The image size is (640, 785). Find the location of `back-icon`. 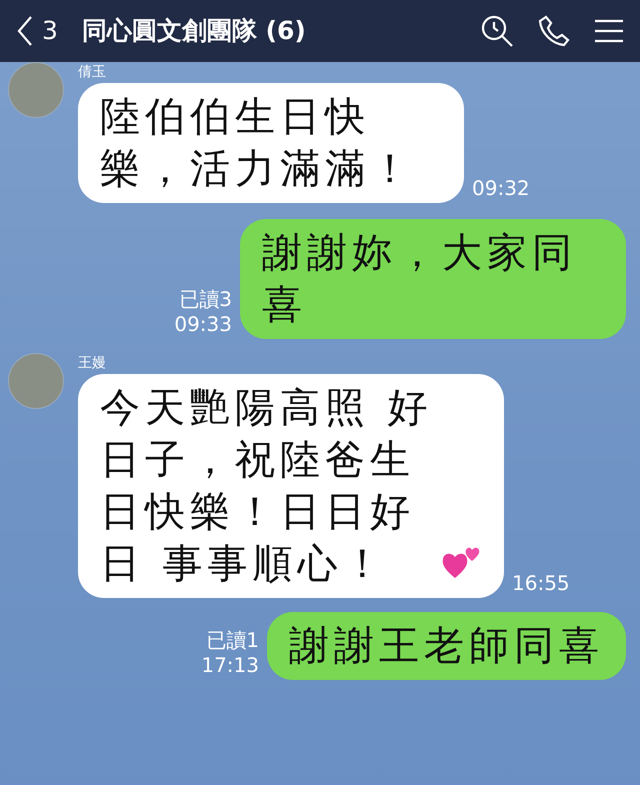

back-icon is located at coordinates (25, 31).